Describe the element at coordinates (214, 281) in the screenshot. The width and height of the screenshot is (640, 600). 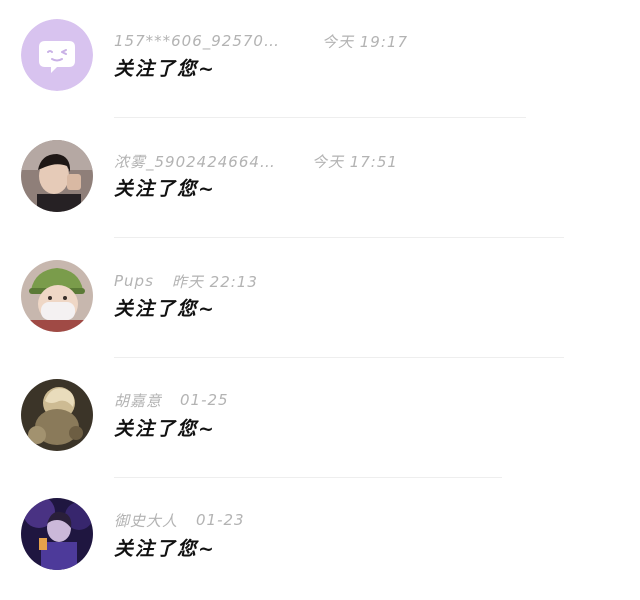
I see `timestamp: 昨天 22:13` at that location.